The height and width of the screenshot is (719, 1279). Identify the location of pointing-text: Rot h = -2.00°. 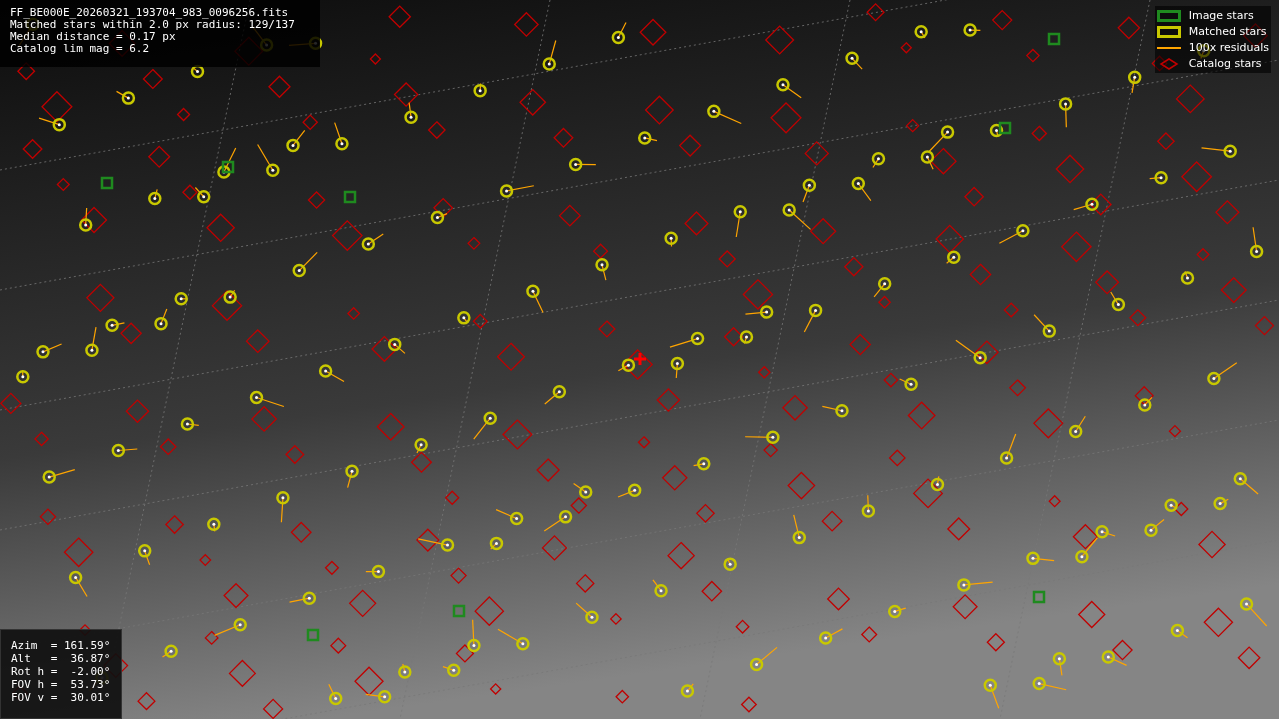
(61, 672).